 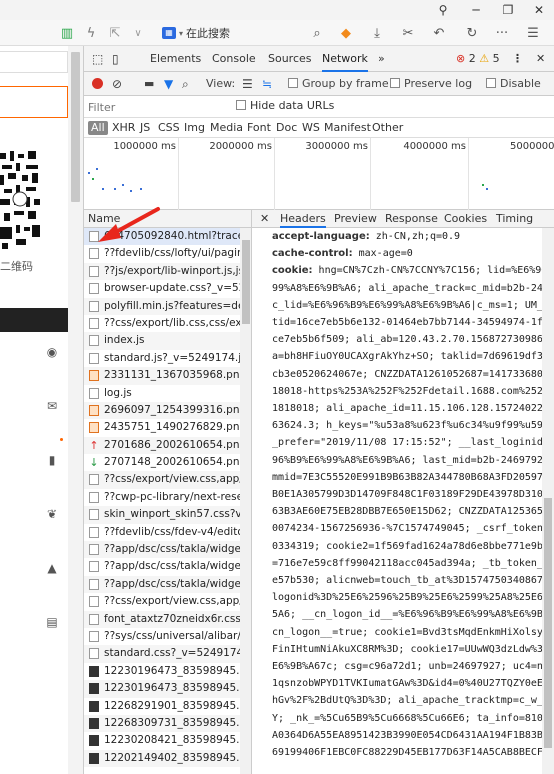 What do you see at coordinates (465, 219) in the screenshot?
I see `tab-cookies: Cookies` at bounding box center [465, 219].